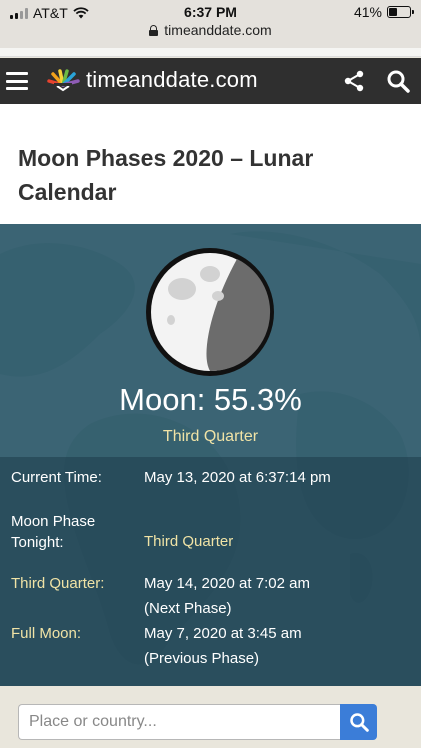 This screenshot has width=421, height=748. What do you see at coordinates (237, 477) in the screenshot?
I see `current-time-value: May 13, 2020 at 6:37:14 pm` at bounding box center [237, 477].